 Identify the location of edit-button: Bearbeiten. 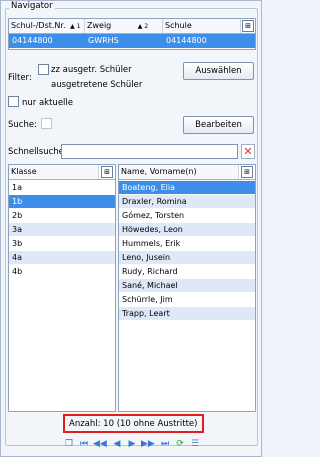
(218, 125).